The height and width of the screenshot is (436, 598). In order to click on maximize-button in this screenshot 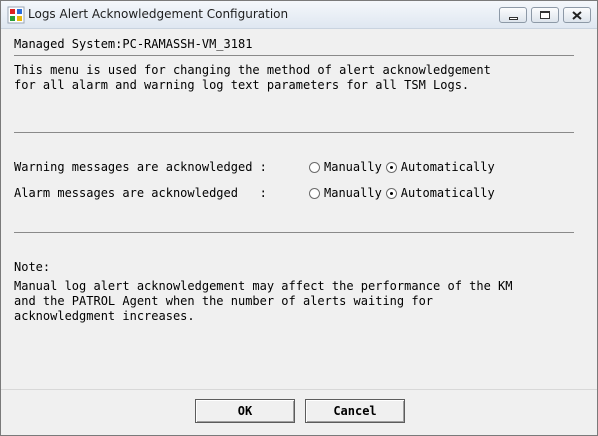, I will do `click(545, 15)`.